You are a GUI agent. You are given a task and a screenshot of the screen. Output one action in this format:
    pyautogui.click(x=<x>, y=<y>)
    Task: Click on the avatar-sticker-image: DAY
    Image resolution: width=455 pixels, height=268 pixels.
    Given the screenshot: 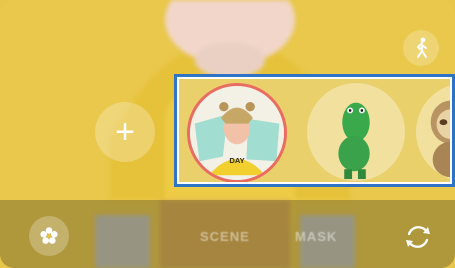 What is the action you would take?
    pyautogui.click(x=237, y=133)
    